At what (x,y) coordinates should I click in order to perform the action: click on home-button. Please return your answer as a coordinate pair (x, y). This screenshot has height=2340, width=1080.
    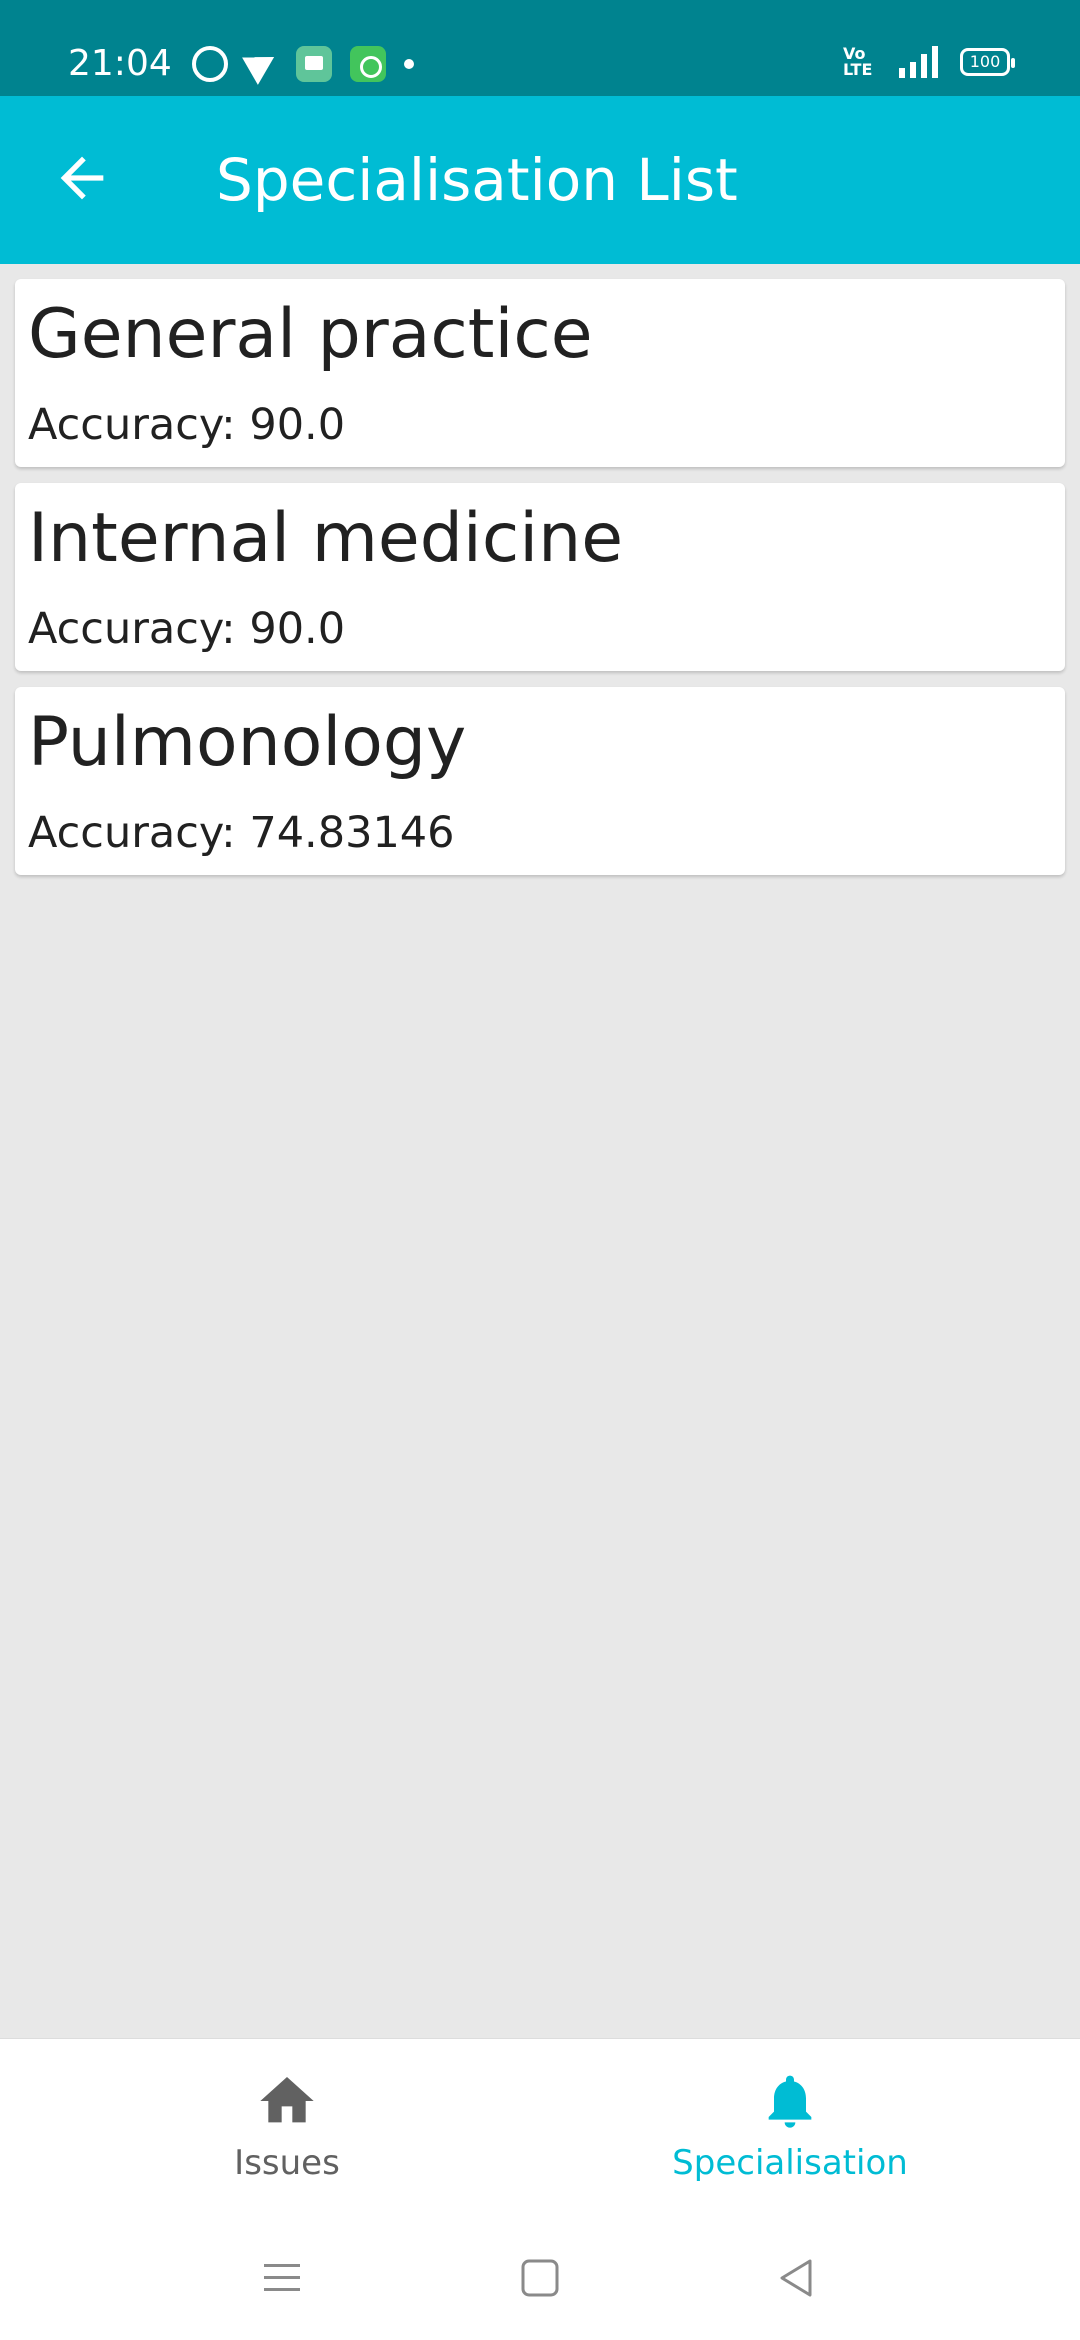
    Looking at the image, I should click on (540, 2278).